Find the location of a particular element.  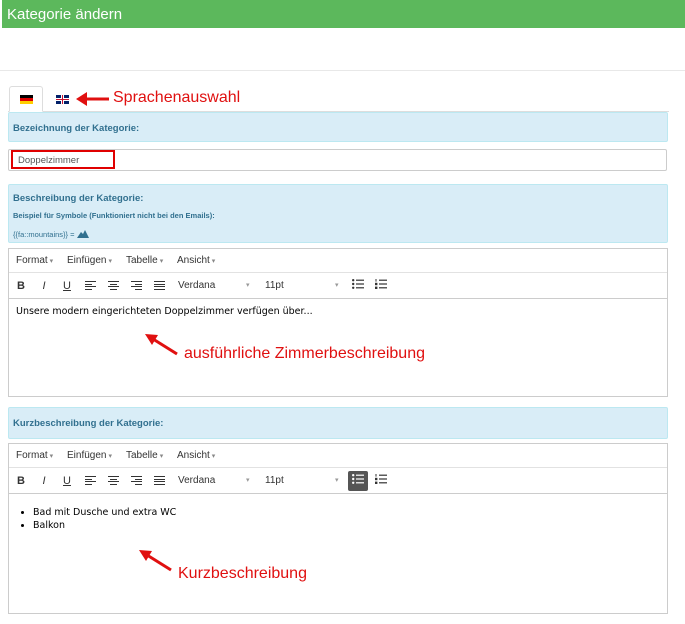

tab-language-english is located at coordinates (62, 99).